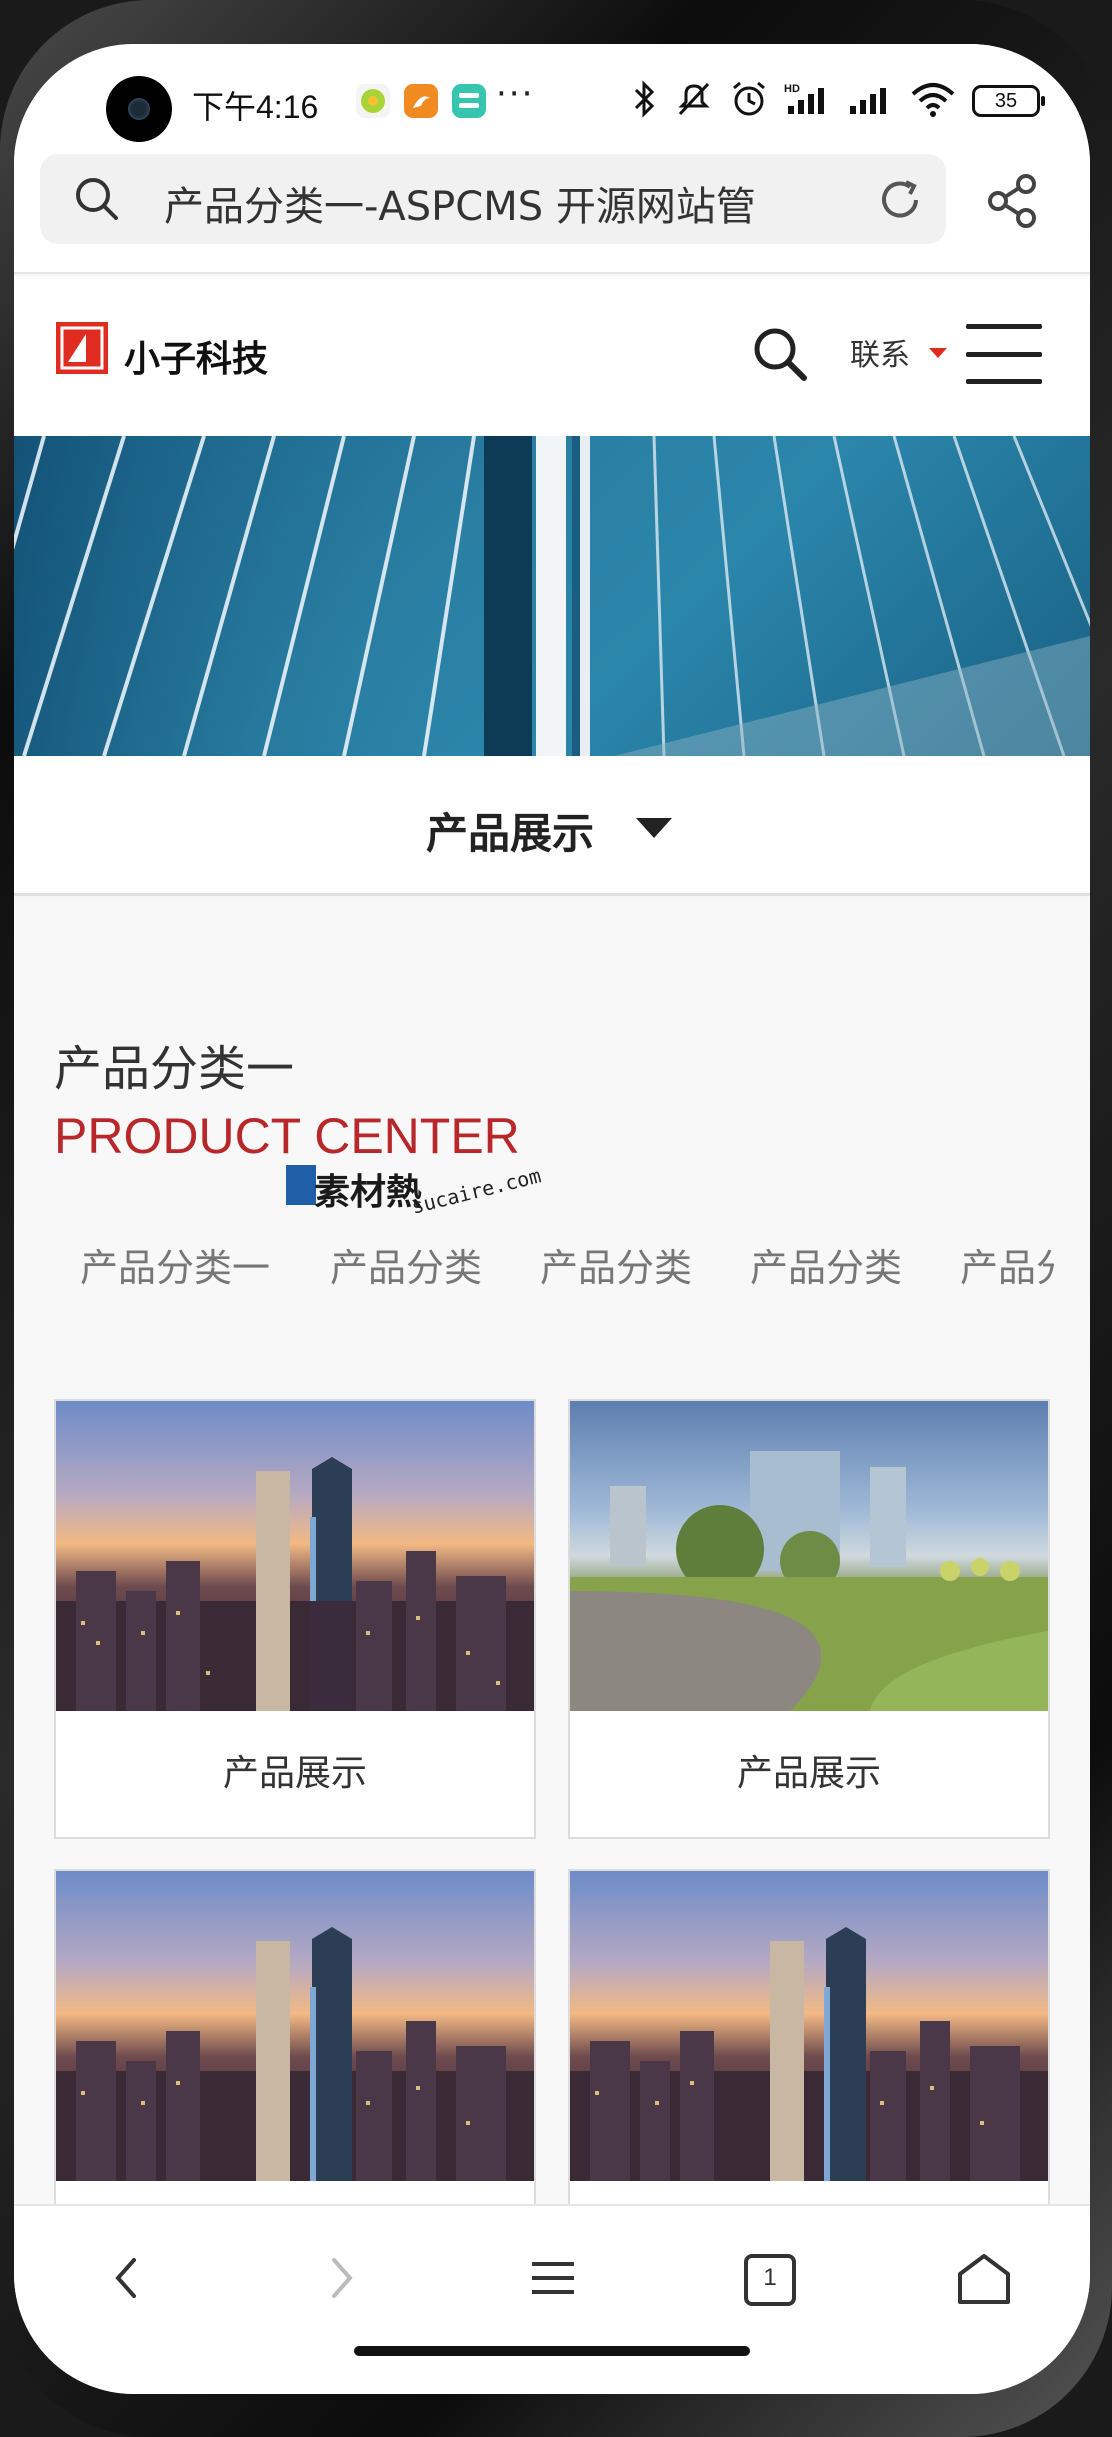 The height and width of the screenshot is (2437, 1112). What do you see at coordinates (900, 202) in the screenshot?
I see `reload-icon` at bounding box center [900, 202].